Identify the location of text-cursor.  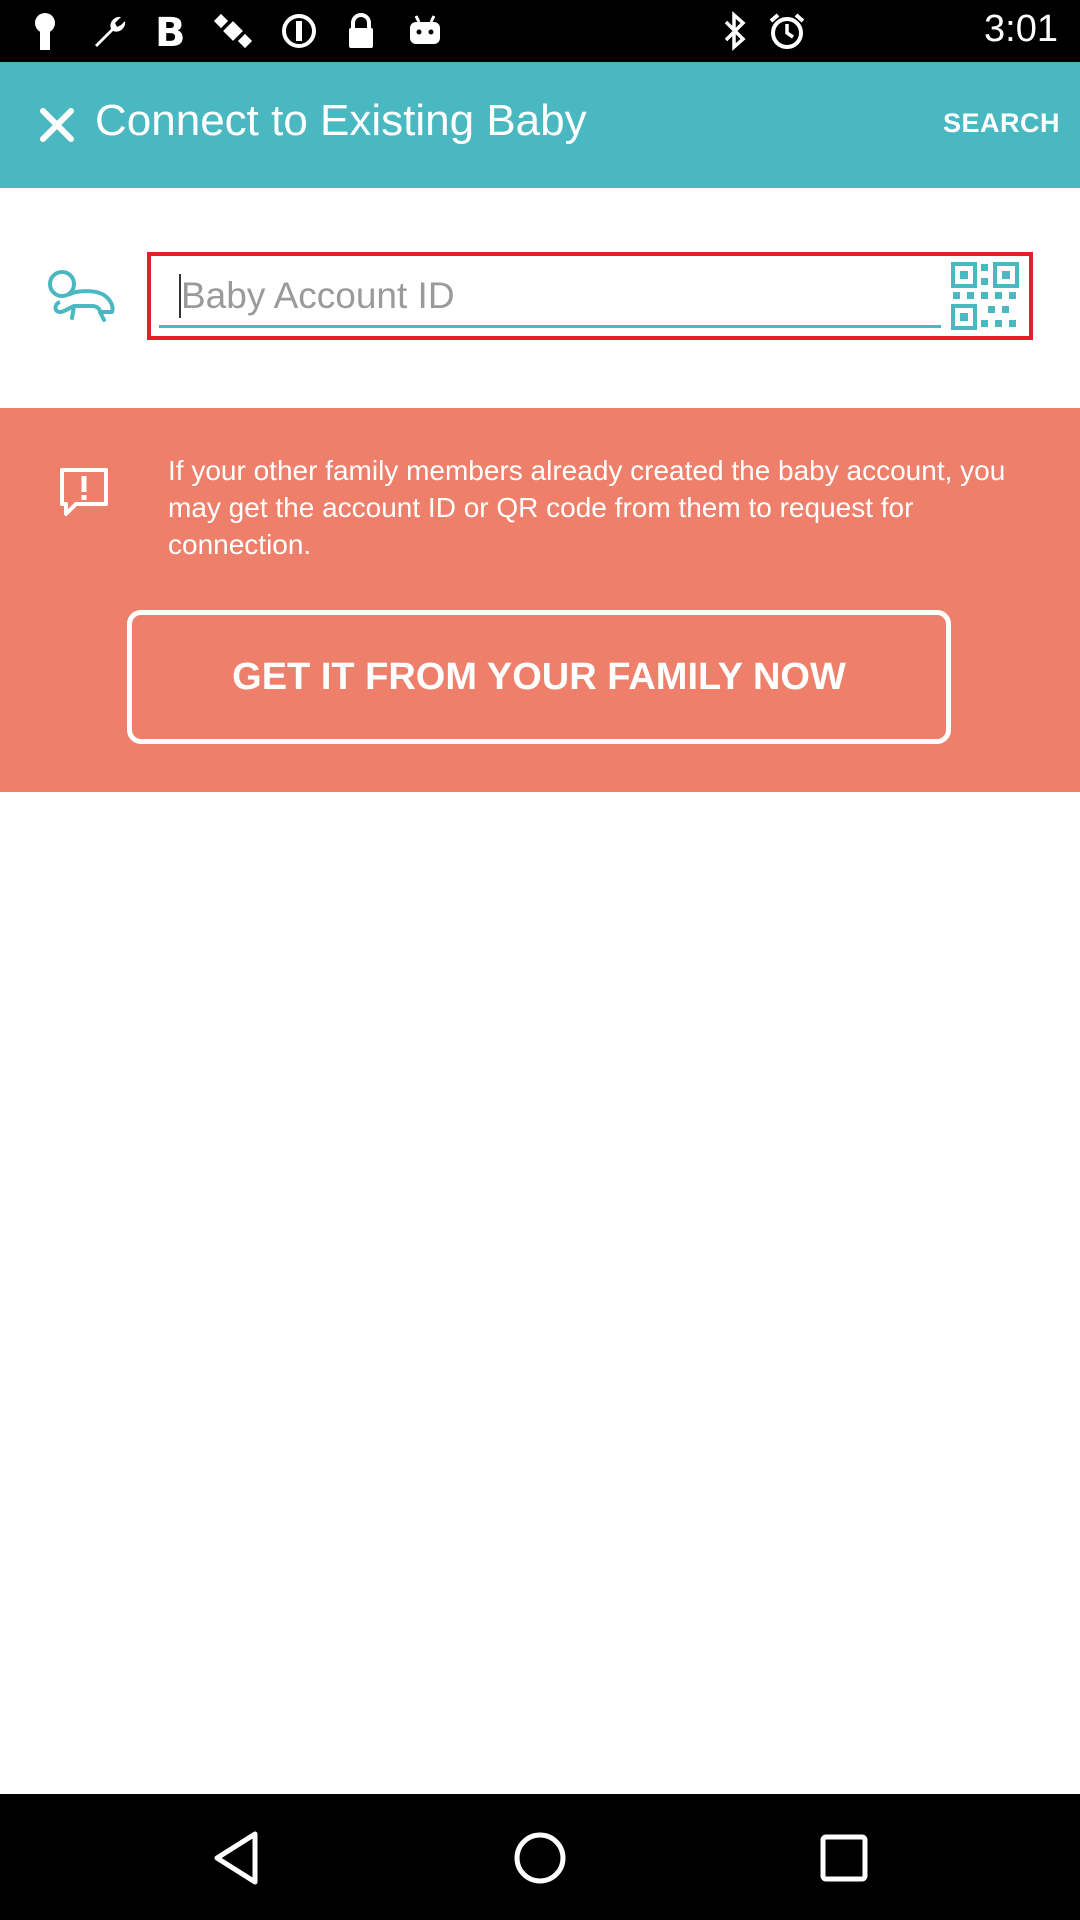
(180, 296).